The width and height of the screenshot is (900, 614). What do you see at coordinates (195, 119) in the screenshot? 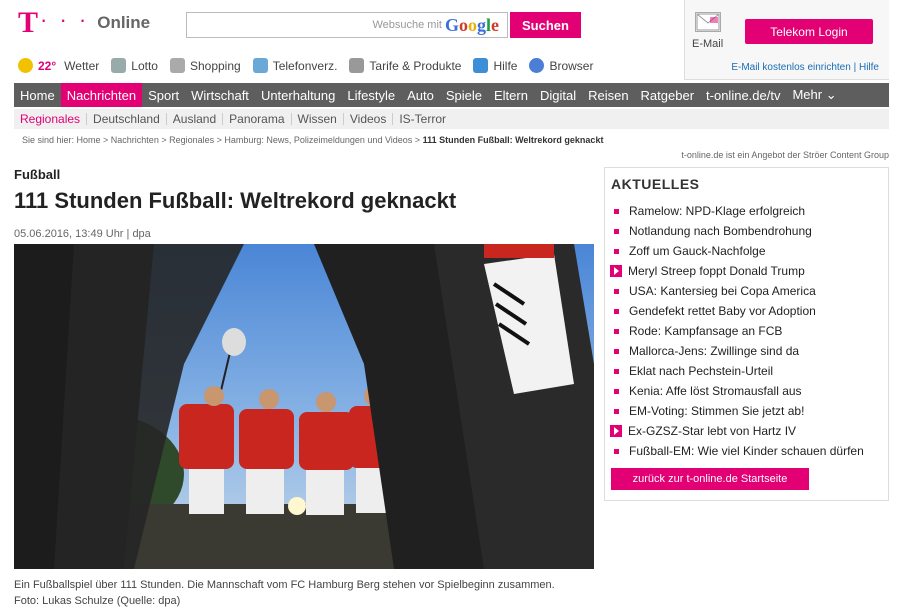
I see `subnav-item-ausland: Ausland` at bounding box center [195, 119].